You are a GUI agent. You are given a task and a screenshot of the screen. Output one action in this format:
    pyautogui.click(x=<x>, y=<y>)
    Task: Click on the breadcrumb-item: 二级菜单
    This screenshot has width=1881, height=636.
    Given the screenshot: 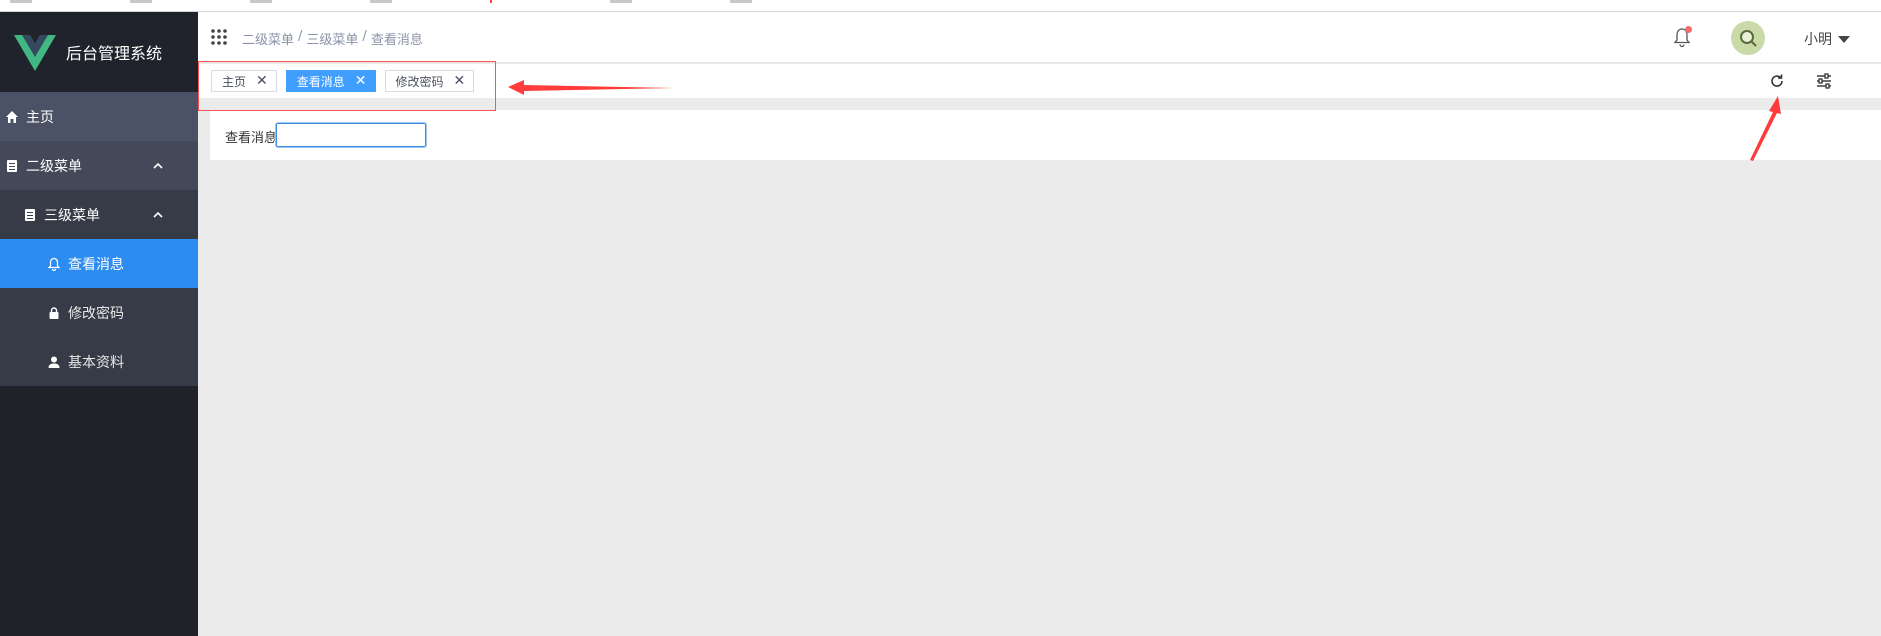 What is the action you would take?
    pyautogui.click(x=268, y=38)
    